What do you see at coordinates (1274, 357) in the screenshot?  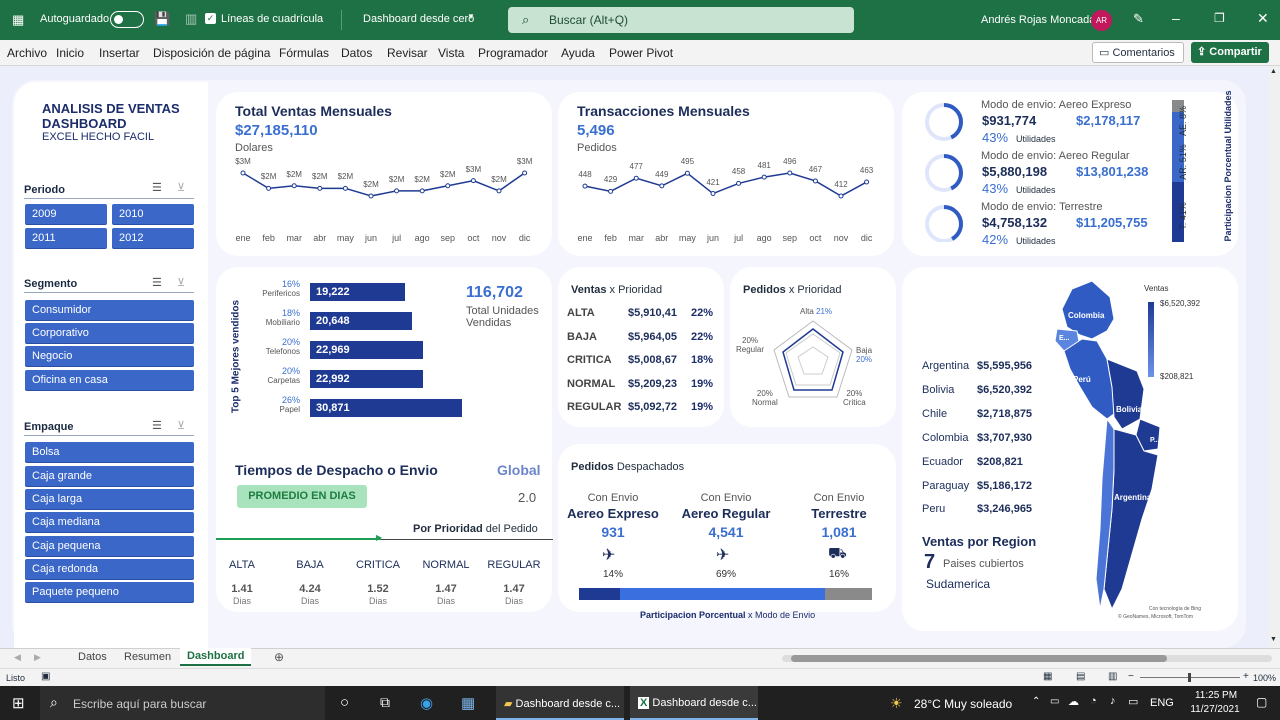 I see `vertical-scrollbar: ▲ ▼` at bounding box center [1274, 357].